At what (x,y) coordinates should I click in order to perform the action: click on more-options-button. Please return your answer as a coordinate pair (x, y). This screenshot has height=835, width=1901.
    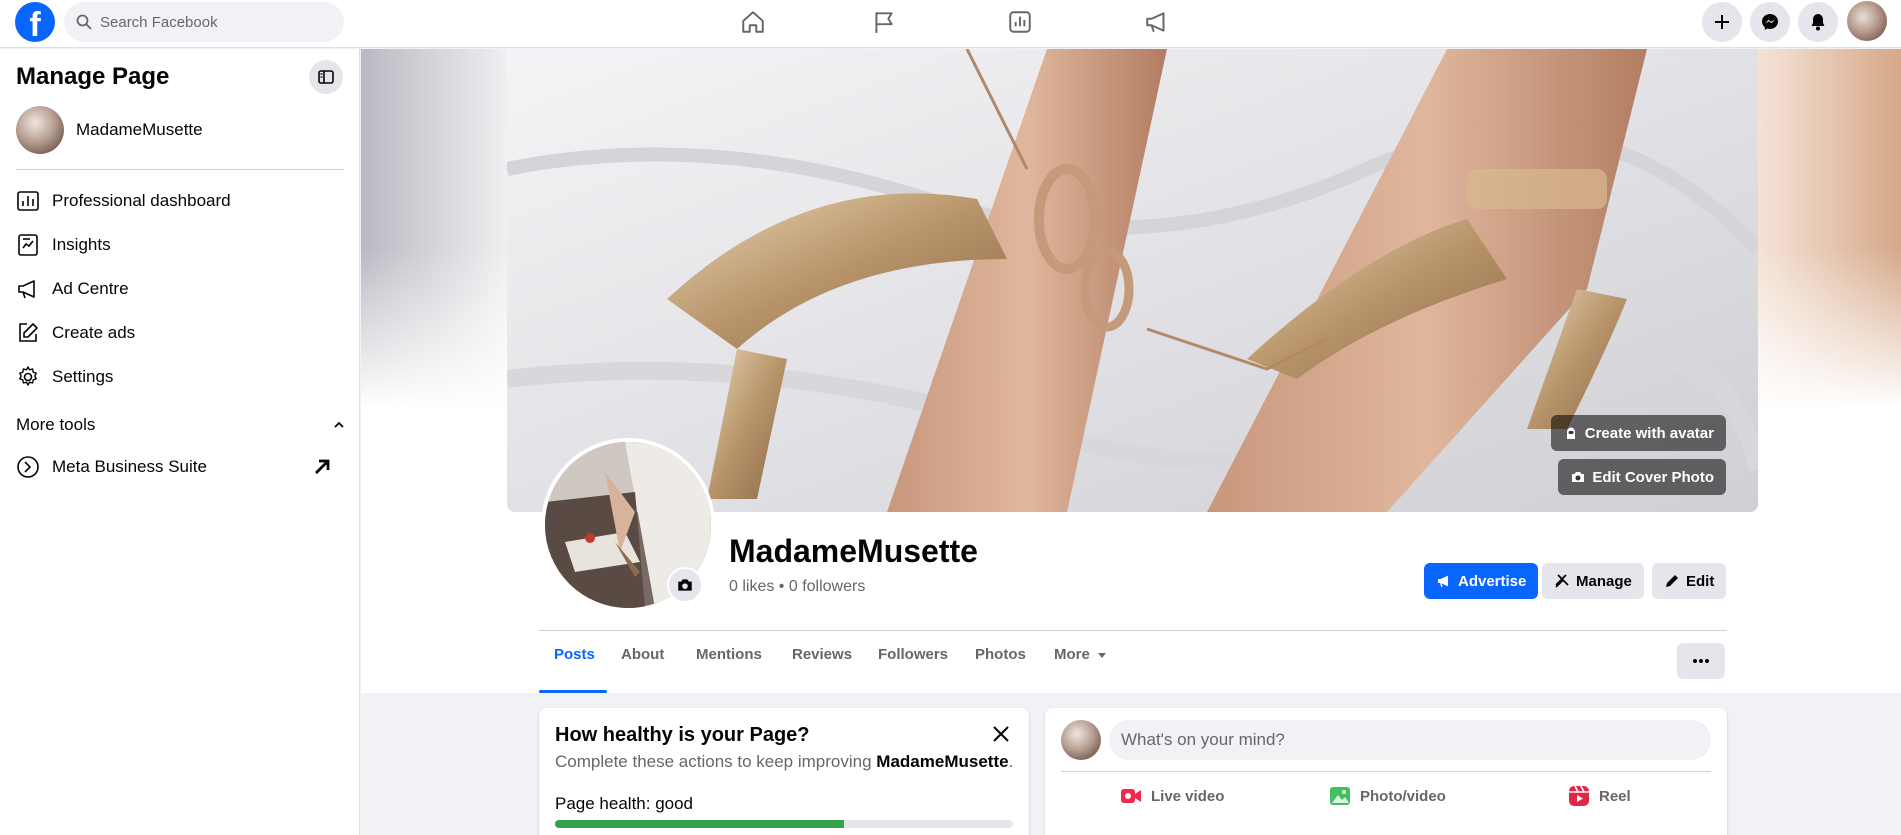
    Looking at the image, I should click on (1701, 661).